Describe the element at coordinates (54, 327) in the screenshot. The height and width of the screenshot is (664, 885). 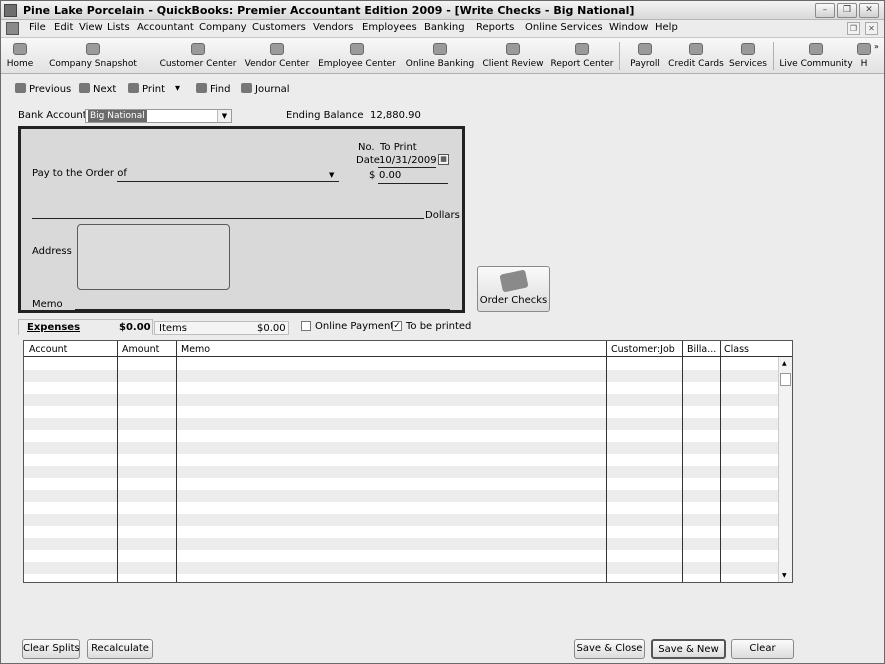
I see `expenses-tab-label: Expenses` at that location.